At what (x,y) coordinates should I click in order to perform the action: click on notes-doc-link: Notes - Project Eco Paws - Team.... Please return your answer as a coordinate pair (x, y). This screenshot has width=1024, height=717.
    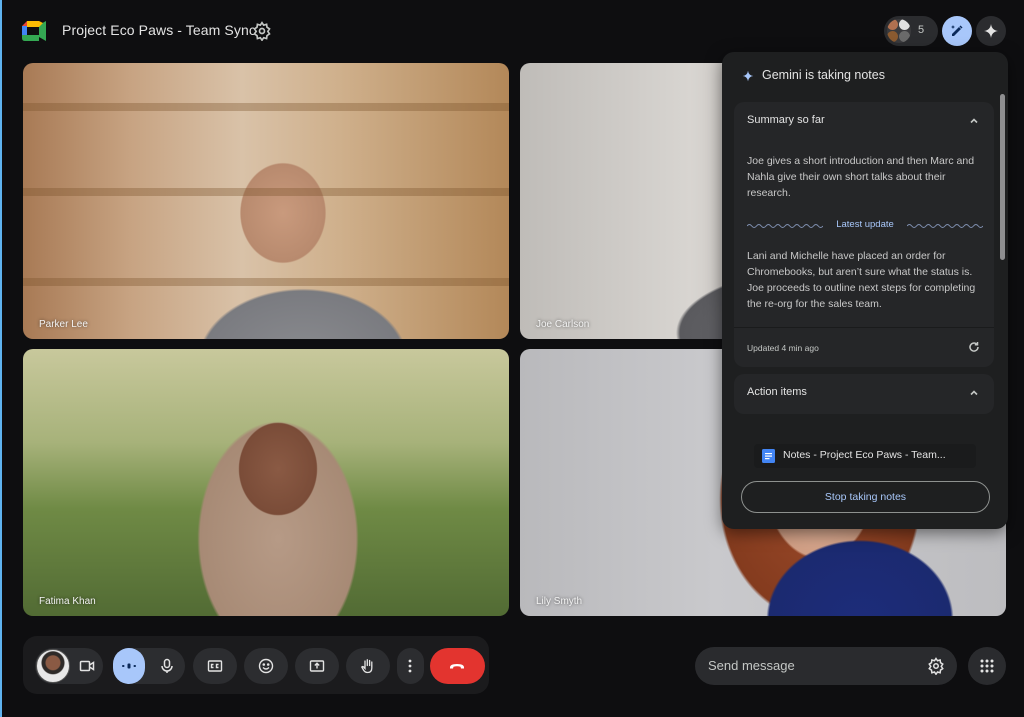
    Looking at the image, I should click on (865, 456).